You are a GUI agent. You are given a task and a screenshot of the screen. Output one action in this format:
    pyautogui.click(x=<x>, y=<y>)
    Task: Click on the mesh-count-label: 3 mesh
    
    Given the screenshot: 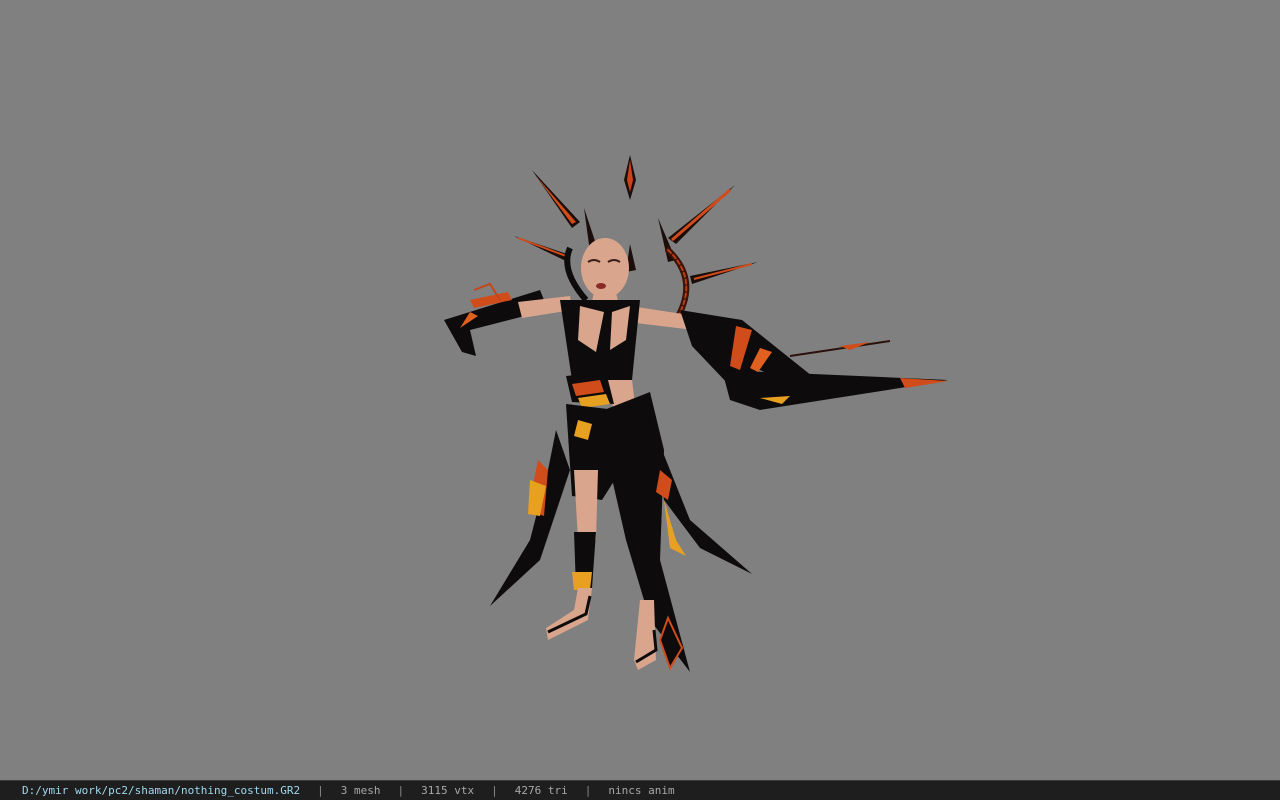 What is the action you would take?
    pyautogui.click(x=360, y=790)
    